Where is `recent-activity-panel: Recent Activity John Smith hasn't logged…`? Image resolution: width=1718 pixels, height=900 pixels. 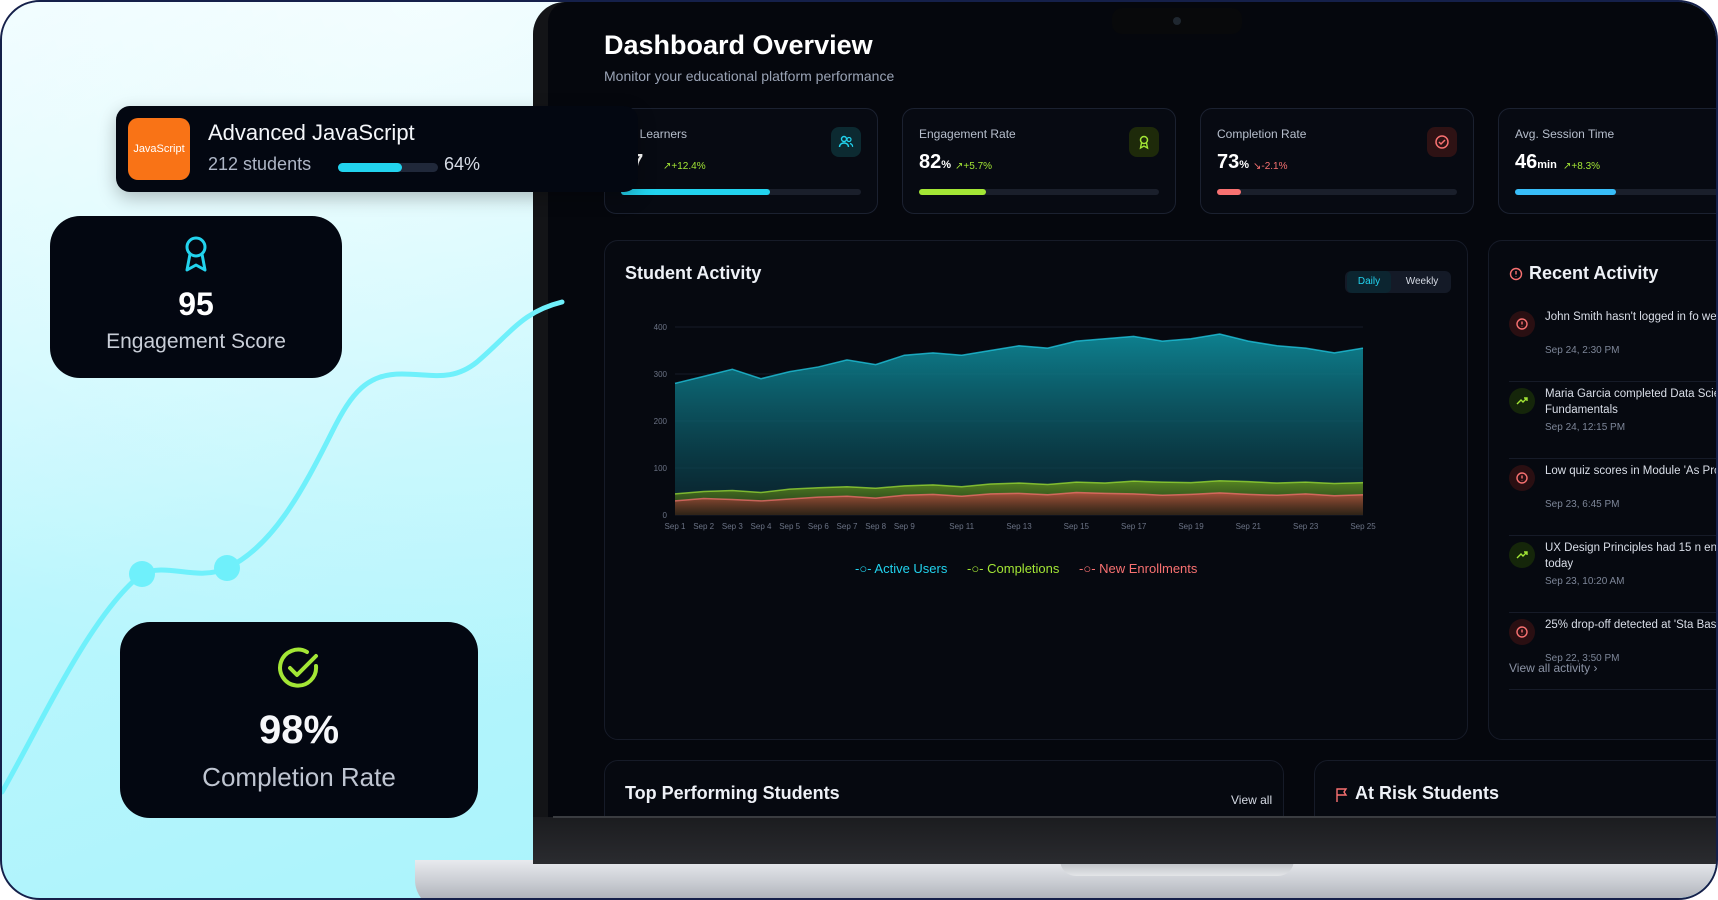
recent-activity-panel: Recent Activity John Smith hasn't logged… is located at coordinates (1603, 490).